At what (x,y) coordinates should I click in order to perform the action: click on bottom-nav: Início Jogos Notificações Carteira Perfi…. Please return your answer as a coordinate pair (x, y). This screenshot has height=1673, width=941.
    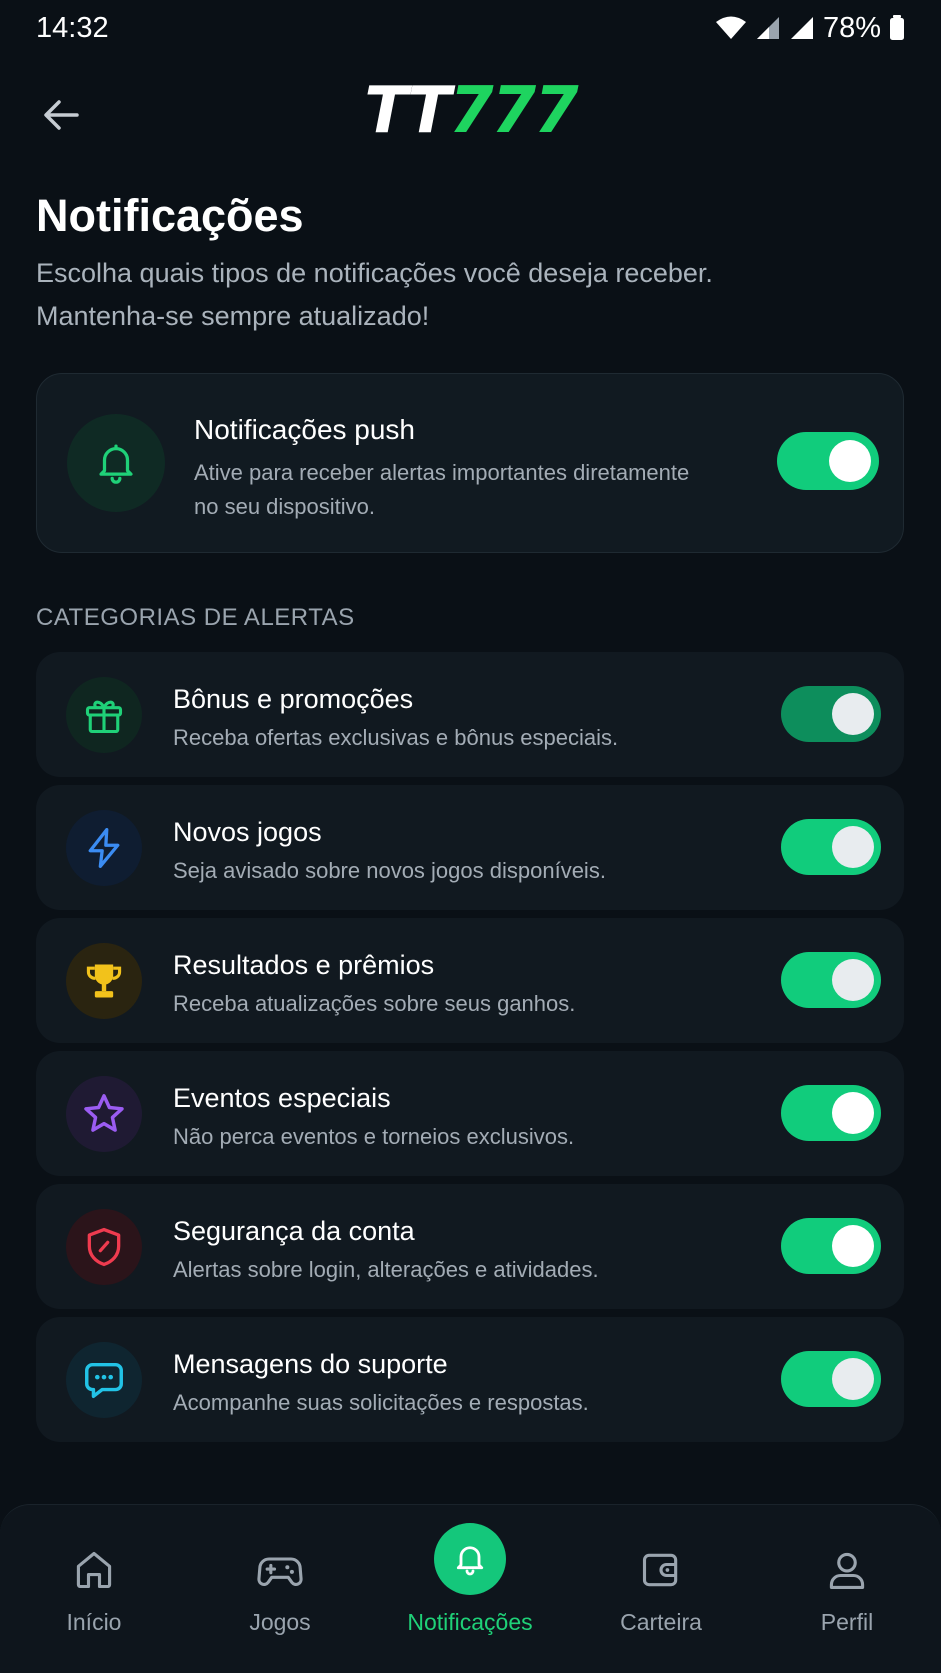
    Looking at the image, I should click on (470, 1588).